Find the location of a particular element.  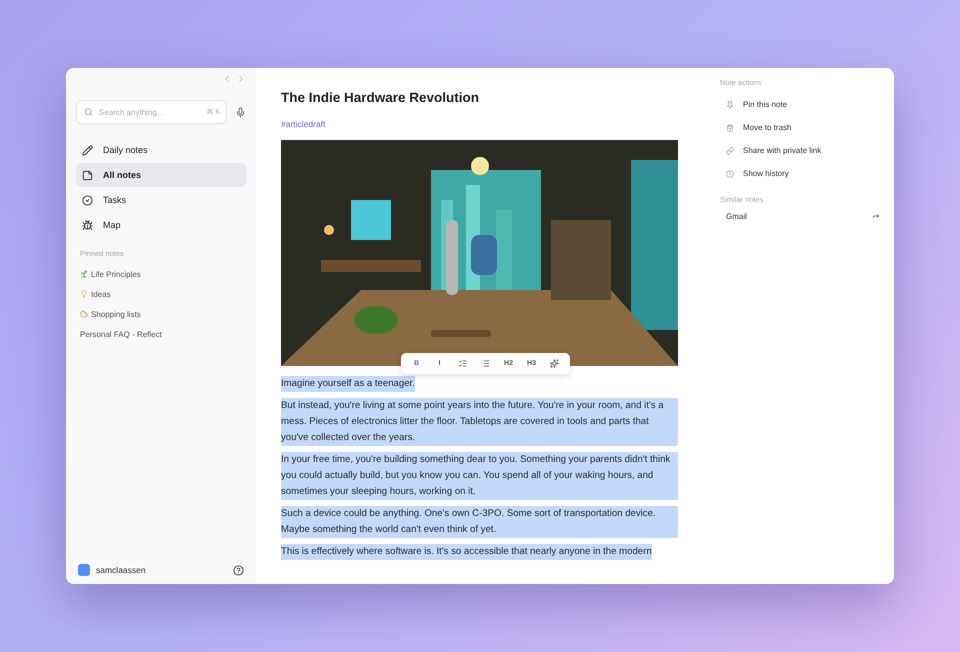

lightbulb-icon is located at coordinates (84, 294).